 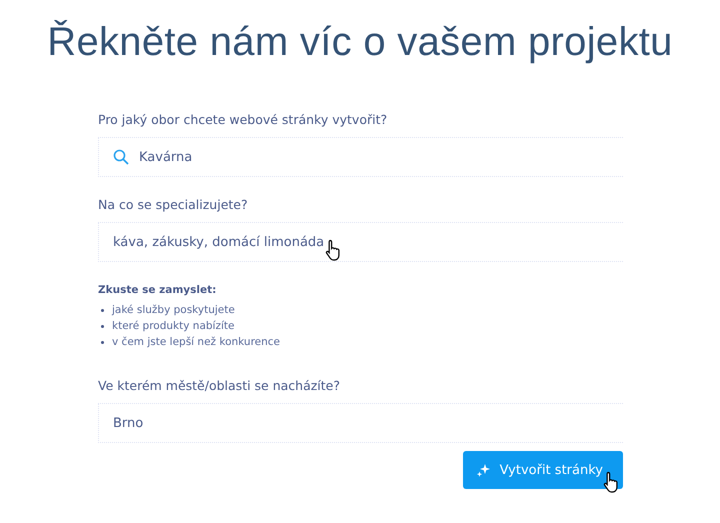 What do you see at coordinates (360, 42) in the screenshot?
I see `page-title: Řekněte nám víc o vašem projektu` at bounding box center [360, 42].